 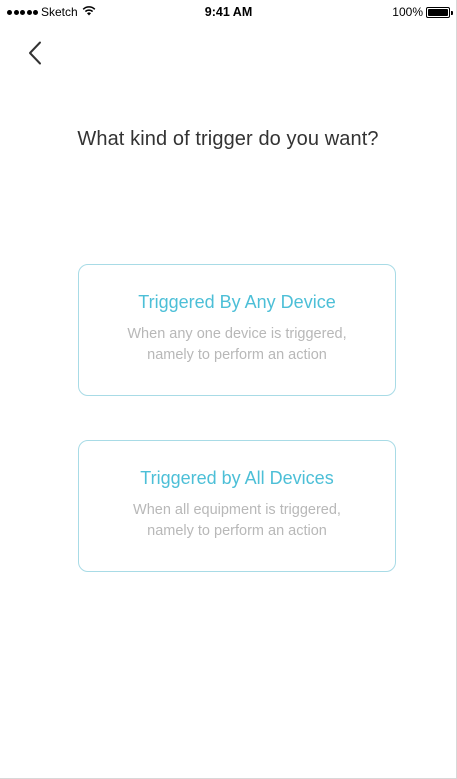 What do you see at coordinates (237, 478) in the screenshot?
I see `option-all-devices-title: Triggered by All Devices` at bounding box center [237, 478].